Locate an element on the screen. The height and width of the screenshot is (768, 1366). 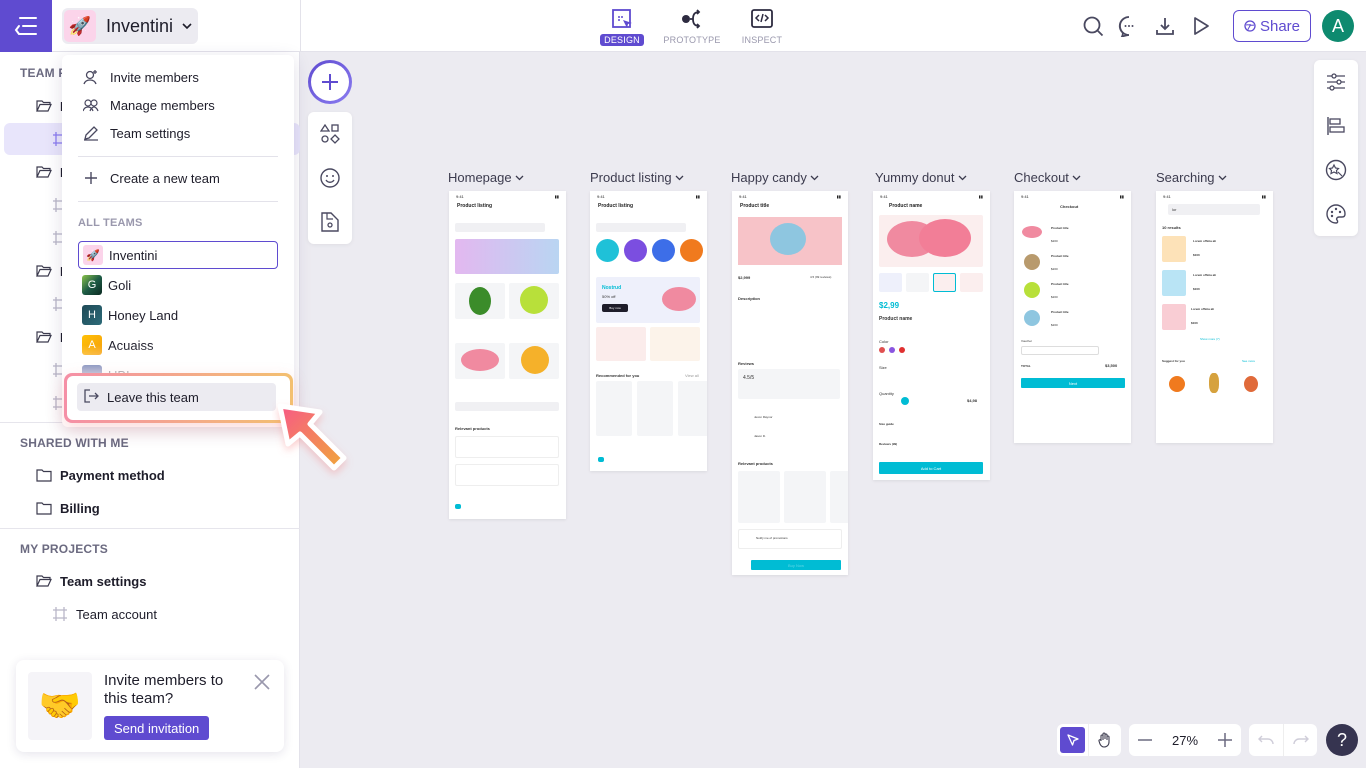
invite-user-icon is located at coordinates (90, 77).